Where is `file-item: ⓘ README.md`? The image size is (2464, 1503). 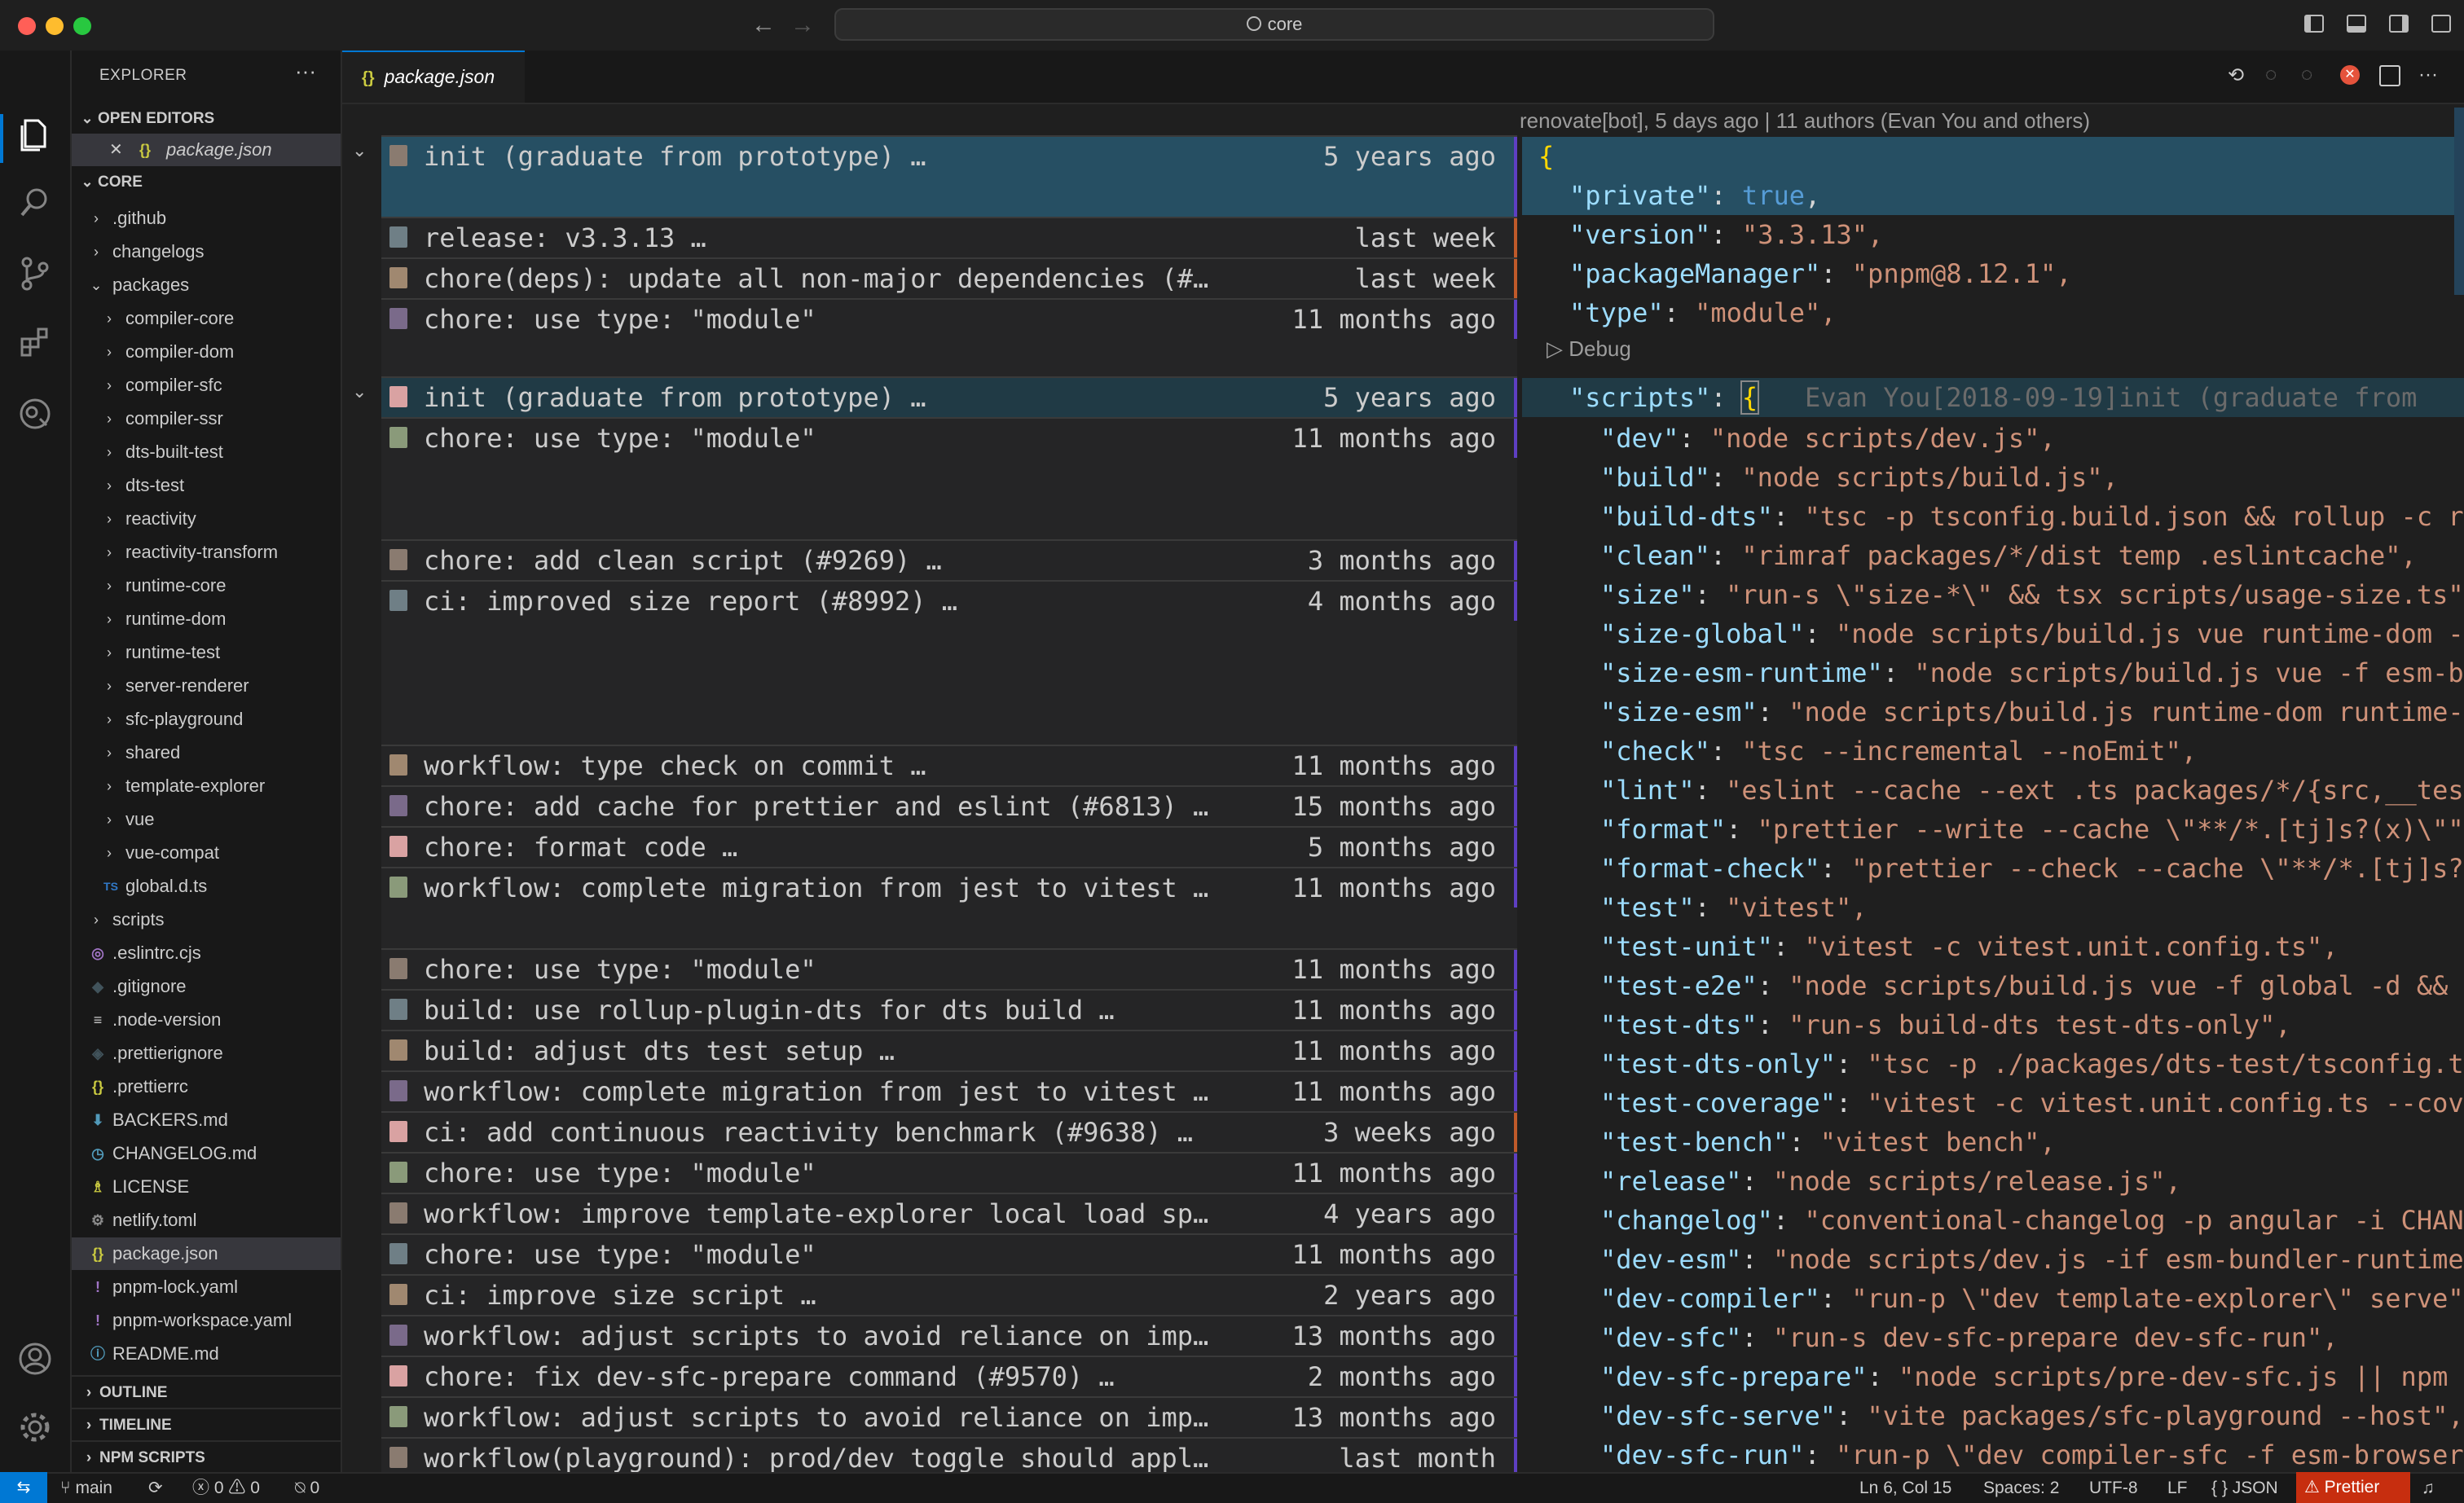
file-item: ⓘ README.md is located at coordinates (206, 1354).